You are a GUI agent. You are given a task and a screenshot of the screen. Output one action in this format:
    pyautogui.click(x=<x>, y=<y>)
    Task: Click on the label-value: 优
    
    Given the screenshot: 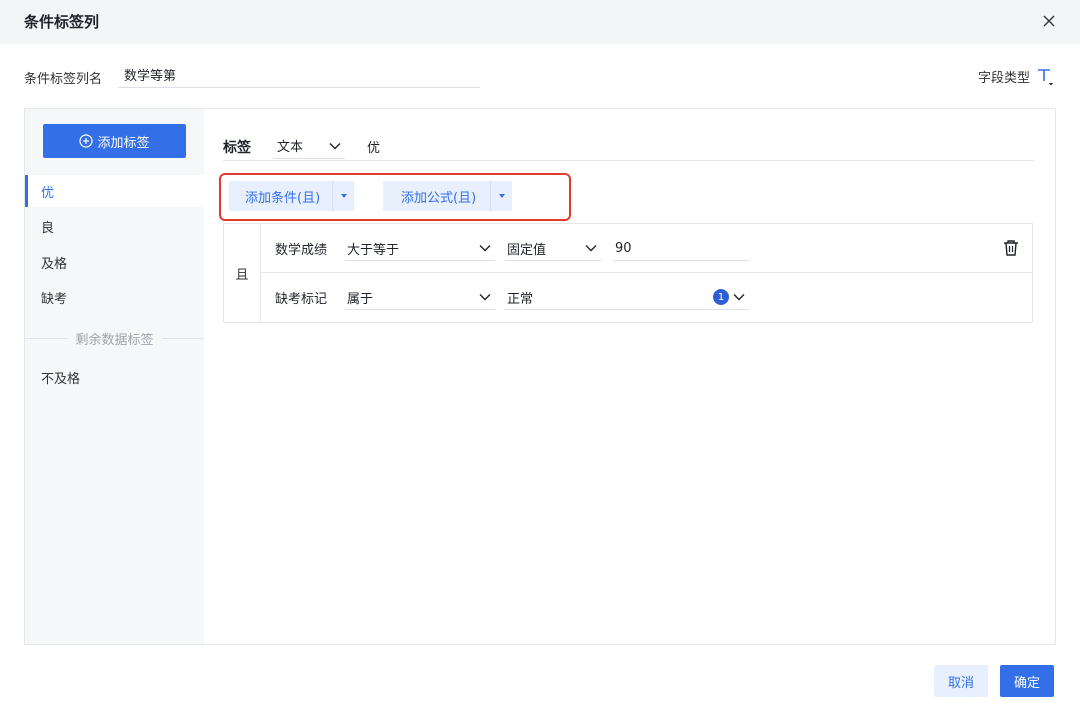 What is the action you would take?
    pyautogui.click(x=373, y=146)
    